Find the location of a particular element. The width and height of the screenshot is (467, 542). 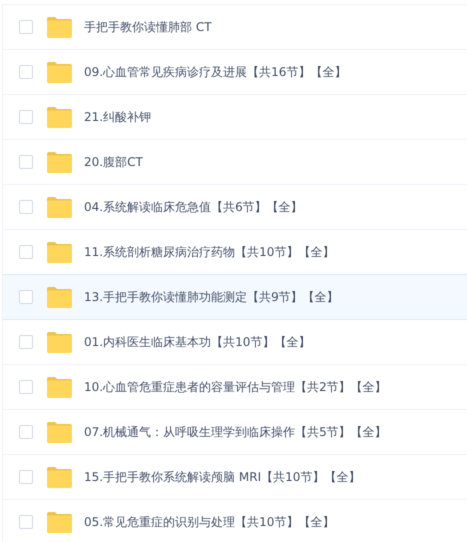

file-row: 10.心血管危重症患者的容量评估与管理【共2节】【全】 is located at coordinates (235, 386).